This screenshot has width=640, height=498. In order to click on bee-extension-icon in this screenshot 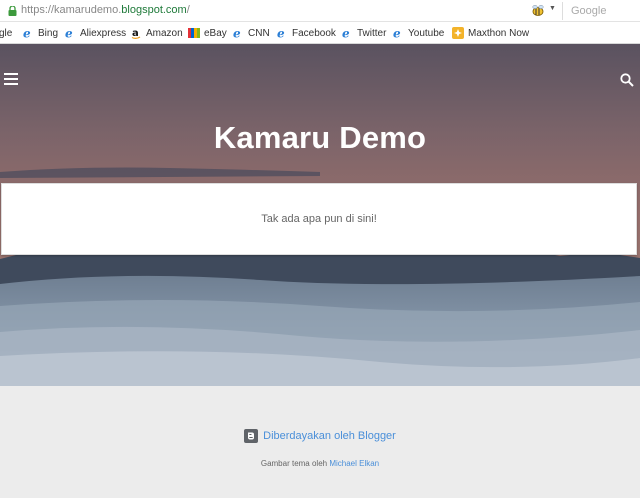, I will do `click(538, 10)`.